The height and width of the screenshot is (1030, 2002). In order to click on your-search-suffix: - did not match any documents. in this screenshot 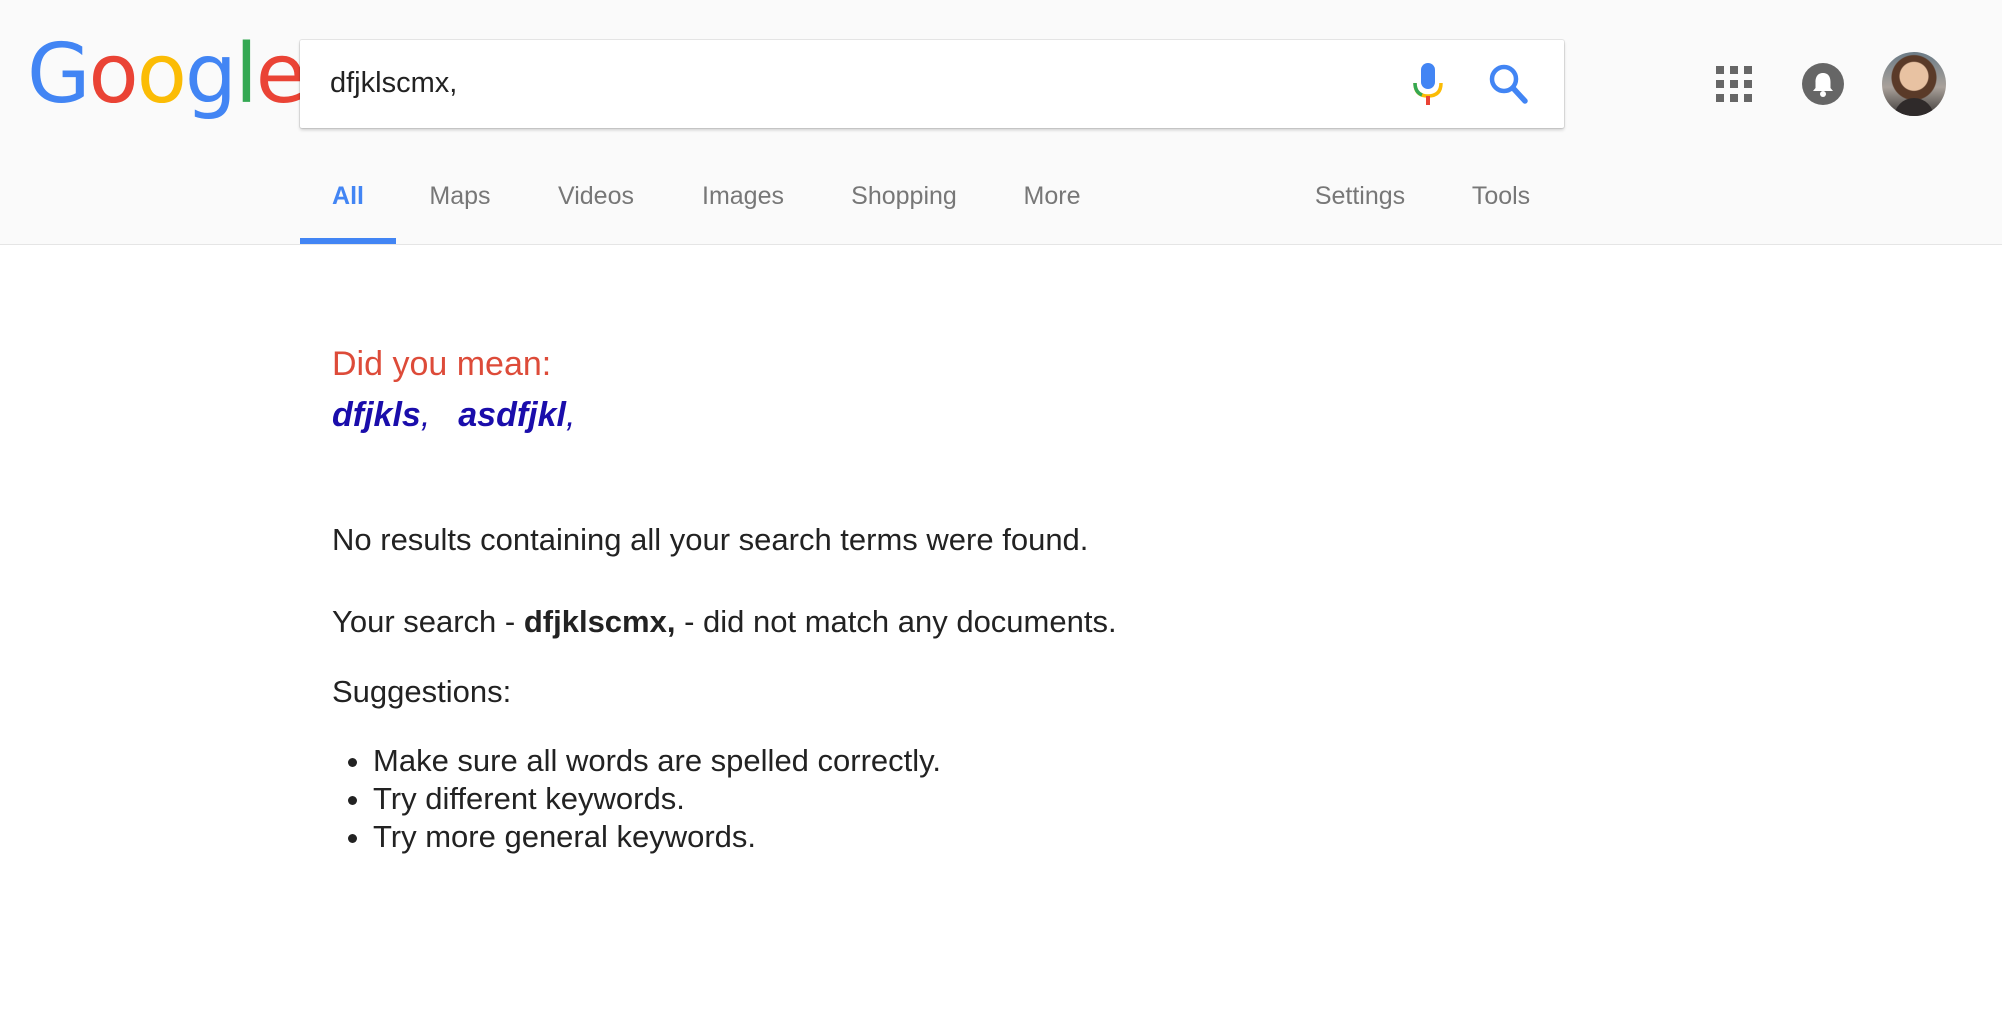, I will do `click(896, 621)`.